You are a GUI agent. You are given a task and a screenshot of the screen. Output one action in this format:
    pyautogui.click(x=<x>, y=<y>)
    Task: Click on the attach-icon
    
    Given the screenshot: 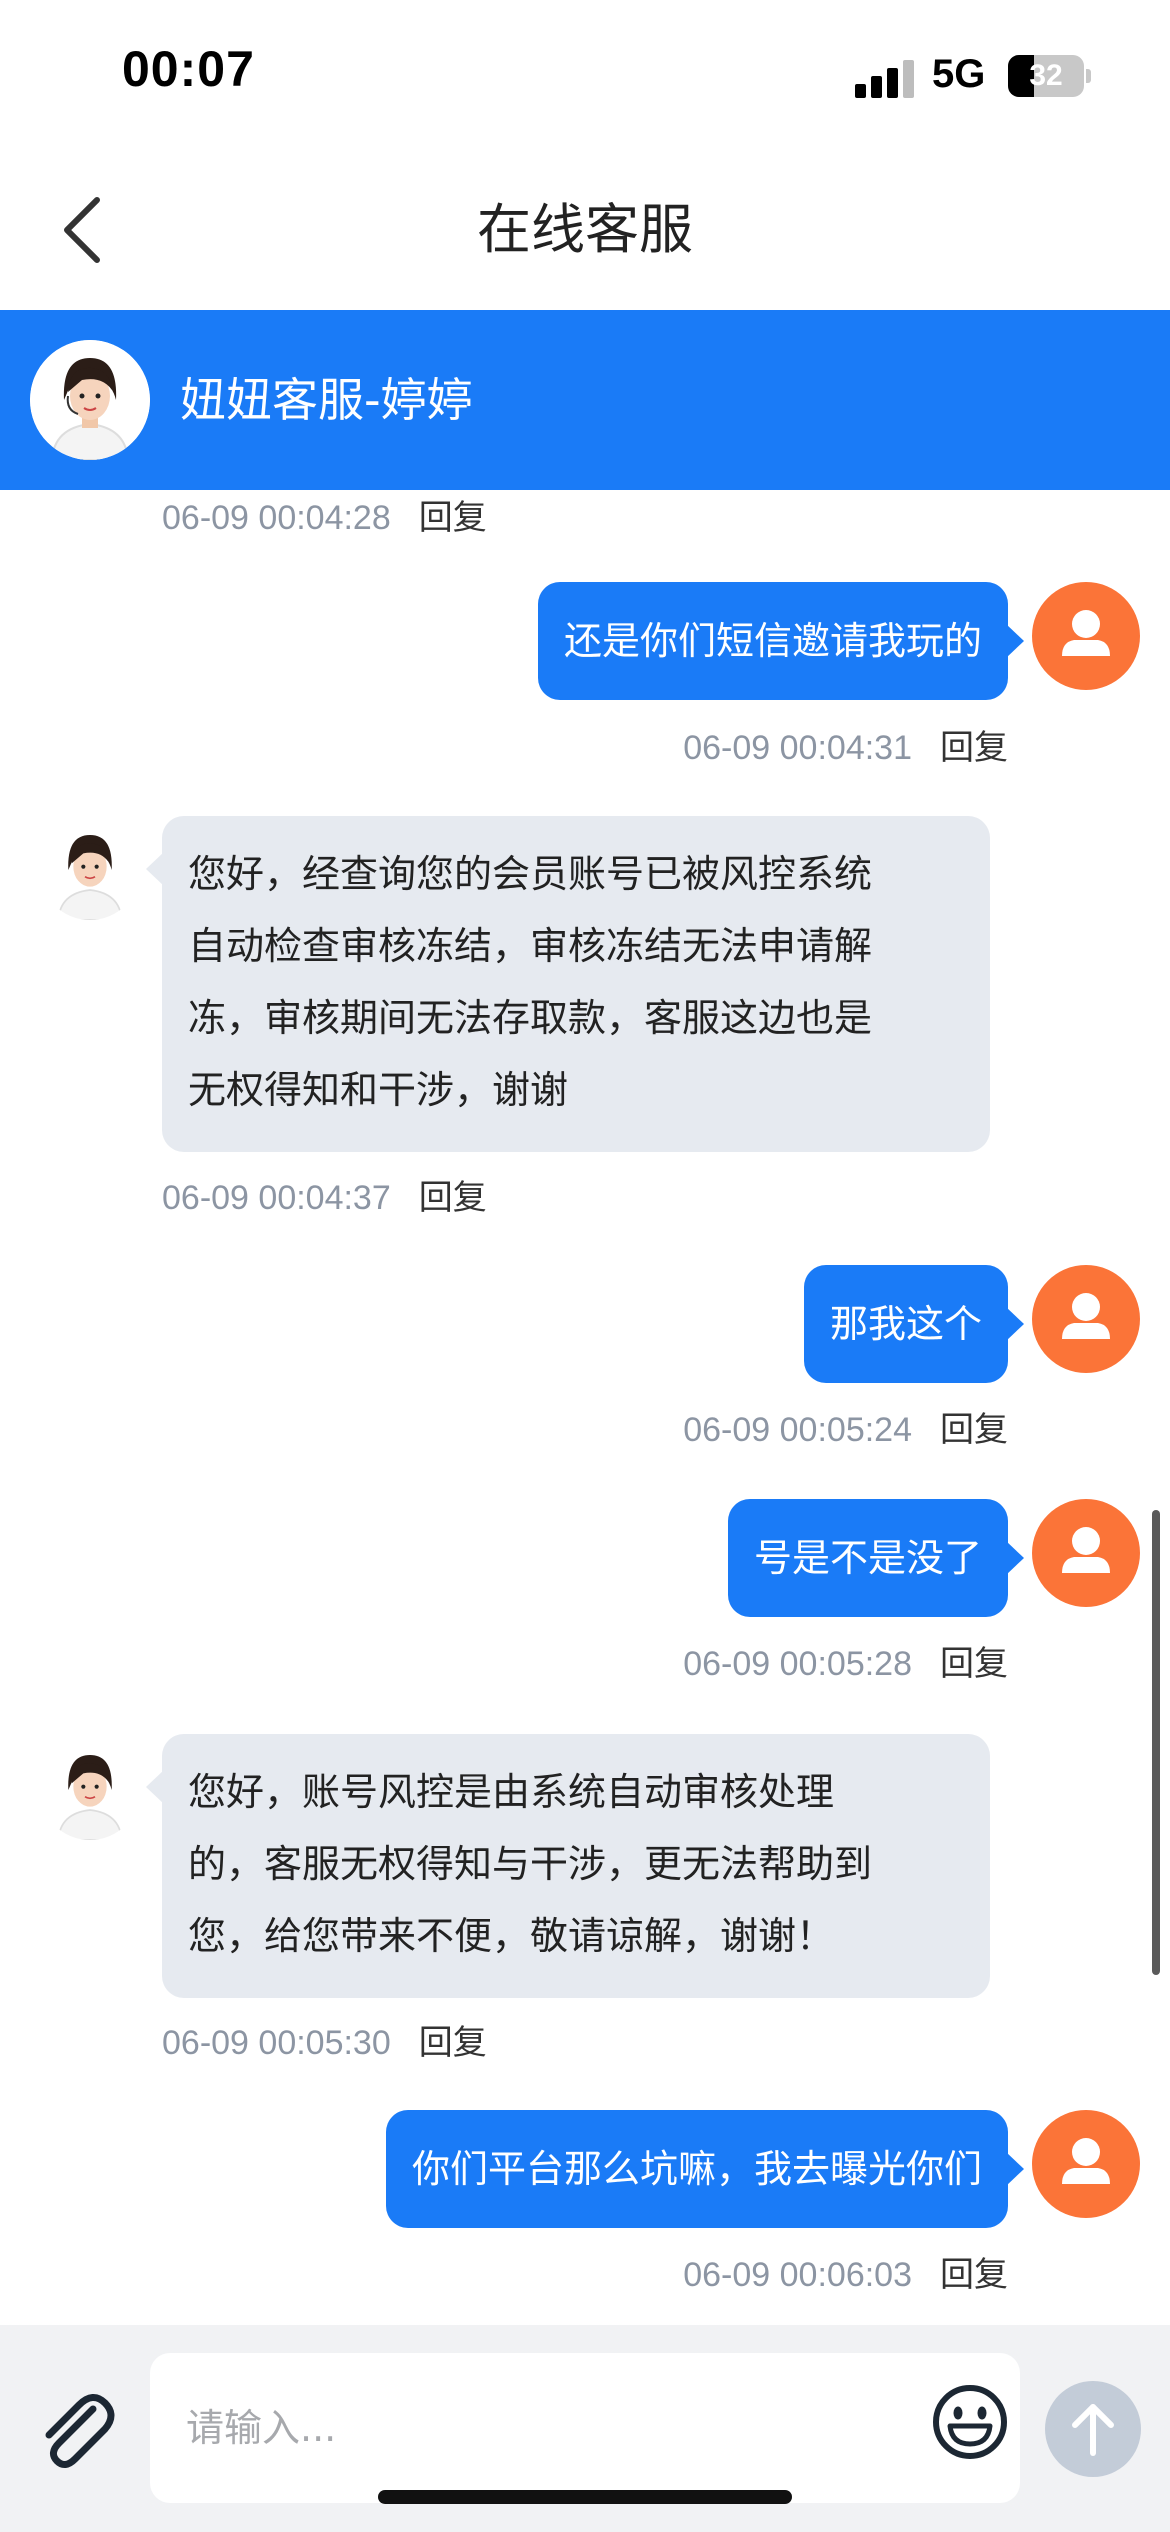 What is the action you would take?
    pyautogui.click(x=80, y=2431)
    